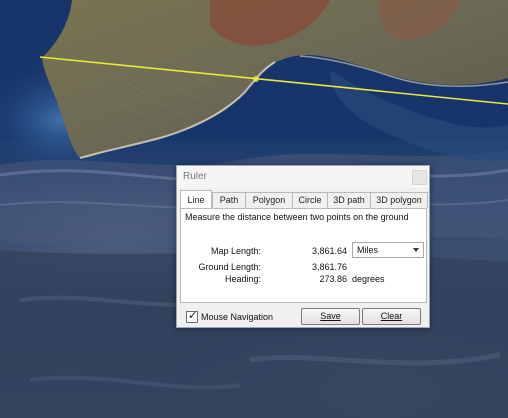 The height and width of the screenshot is (418, 508). What do you see at coordinates (237, 317) in the screenshot?
I see `mouse-navigation-label: Mouse Navigation` at bounding box center [237, 317].